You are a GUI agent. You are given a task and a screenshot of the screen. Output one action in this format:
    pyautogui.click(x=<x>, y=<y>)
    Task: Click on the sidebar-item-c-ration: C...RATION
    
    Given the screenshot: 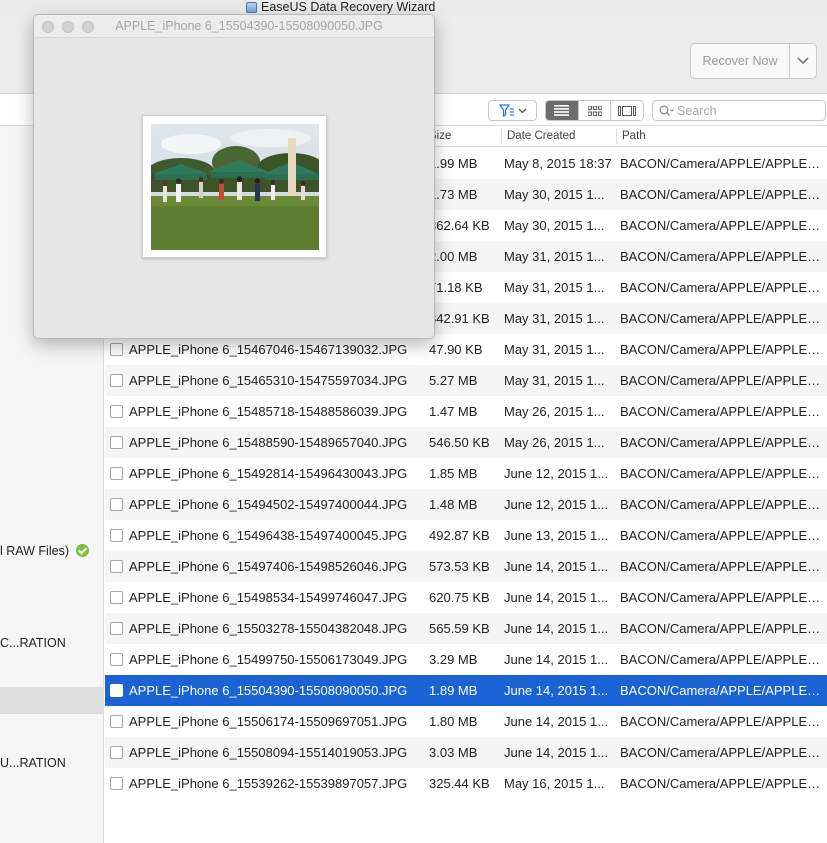 What is the action you would take?
    pyautogui.click(x=33, y=643)
    